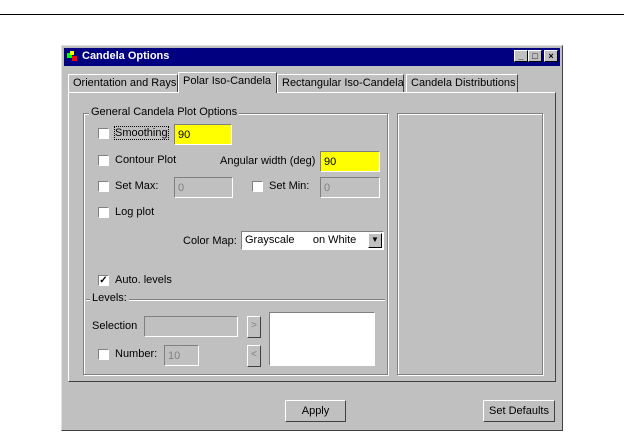  What do you see at coordinates (191, 326) in the screenshot?
I see `selection-input` at bounding box center [191, 326].